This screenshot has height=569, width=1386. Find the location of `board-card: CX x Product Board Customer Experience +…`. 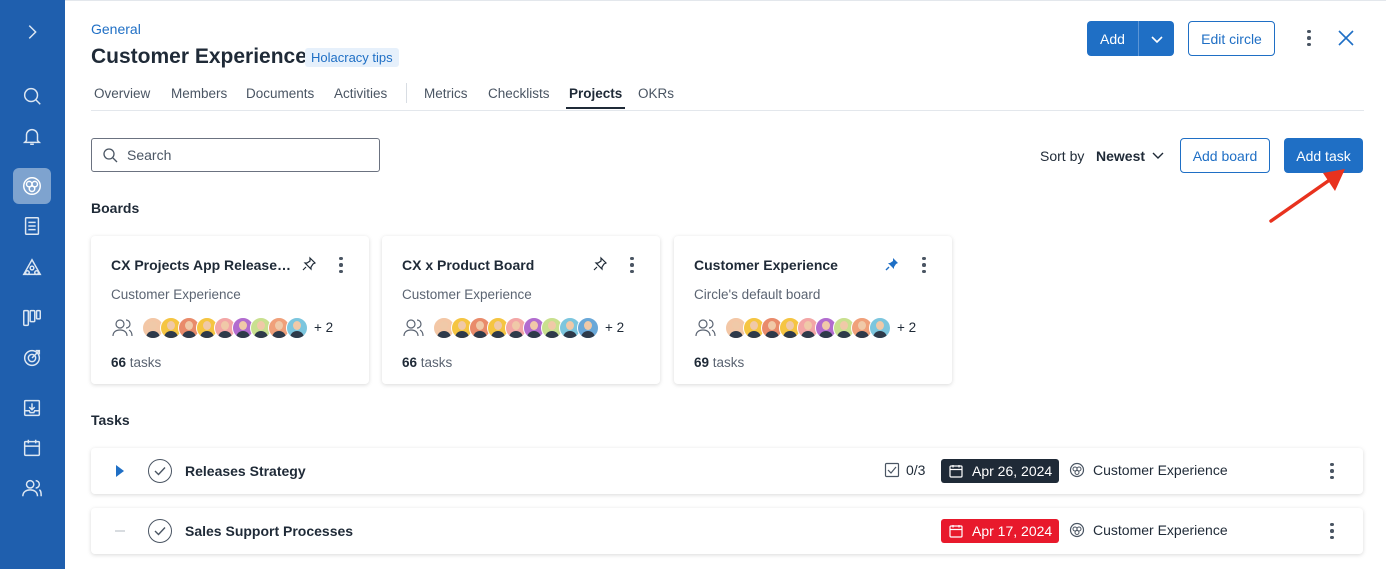

board-card: CX x Product Board Customer Experience +… is located at coordinates (521, 310).